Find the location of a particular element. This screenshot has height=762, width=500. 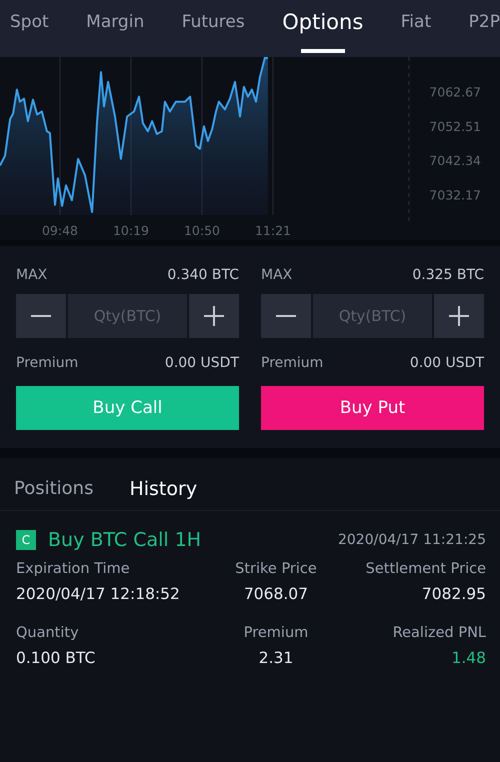

time-label: 10:19 is located at coordinates (130, 230).